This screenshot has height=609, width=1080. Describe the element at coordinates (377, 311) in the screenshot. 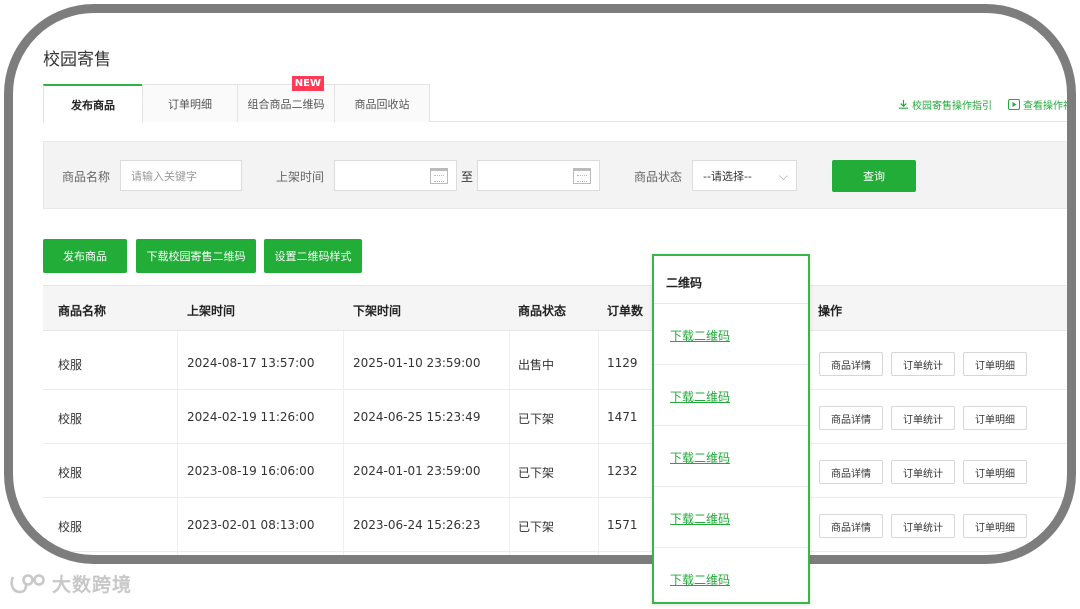

I see `header-off-time: 下架时间` at that location.